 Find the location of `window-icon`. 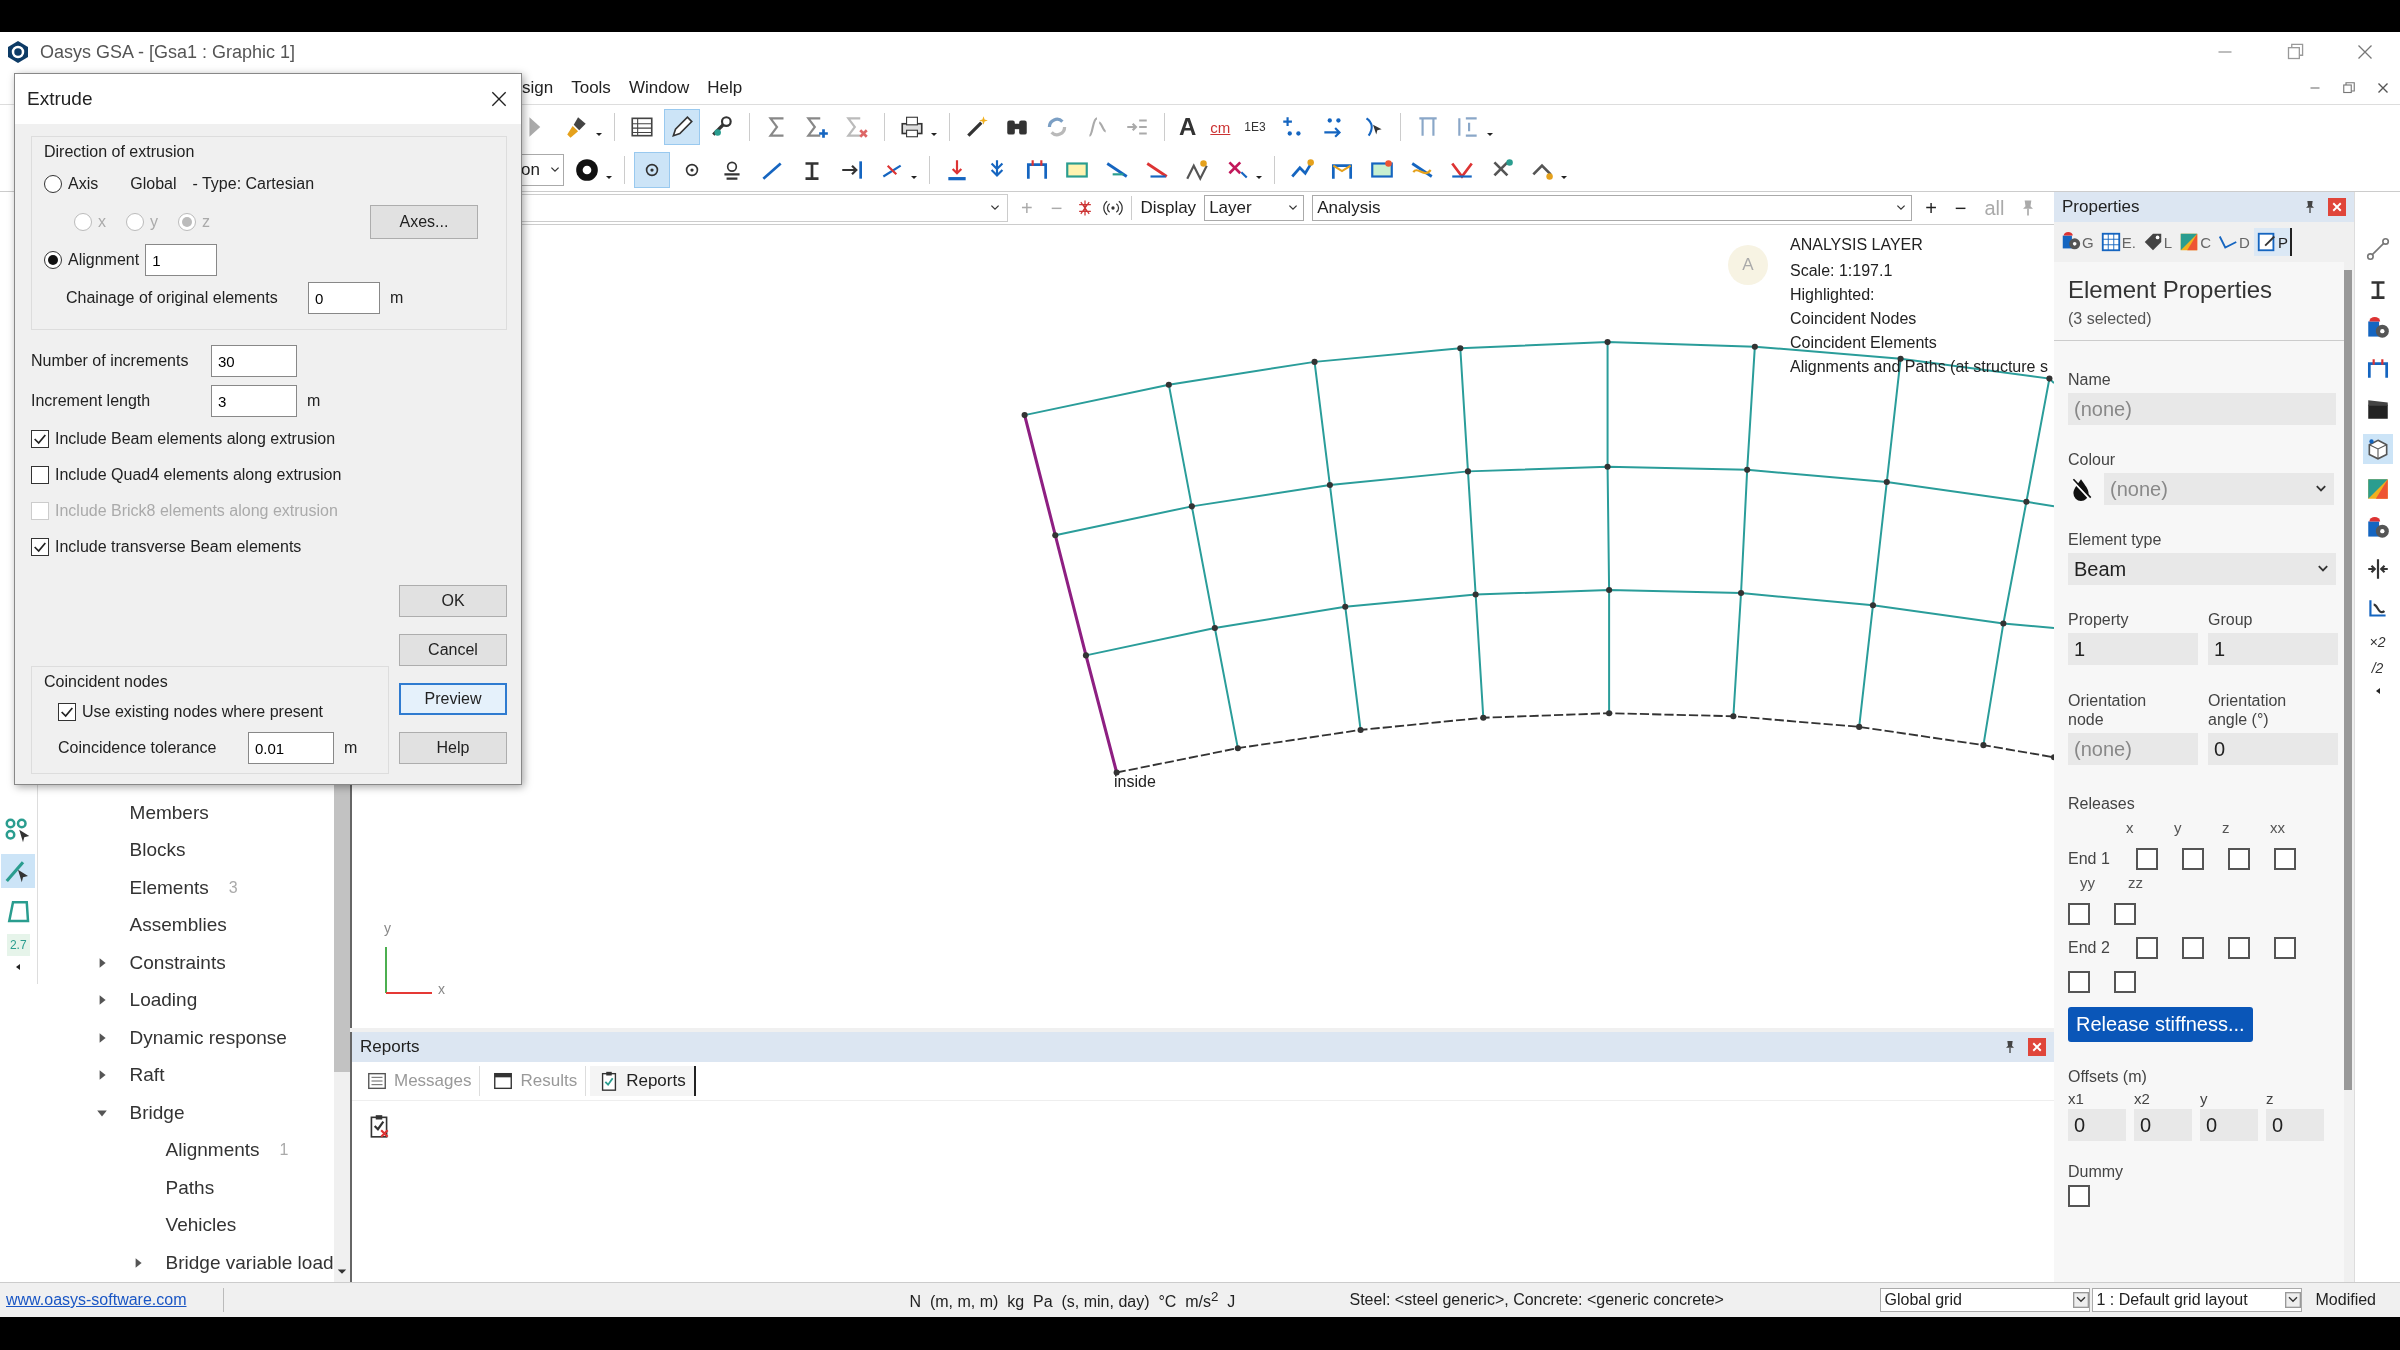

window-icon is located at coordinates (503, 1081).